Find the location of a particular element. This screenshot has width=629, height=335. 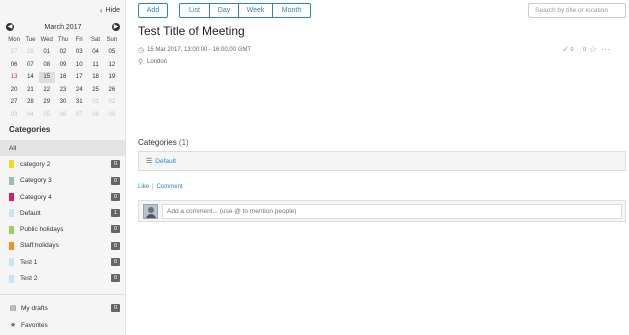

calendar-day: 18 is located at coordinates (95, 77).